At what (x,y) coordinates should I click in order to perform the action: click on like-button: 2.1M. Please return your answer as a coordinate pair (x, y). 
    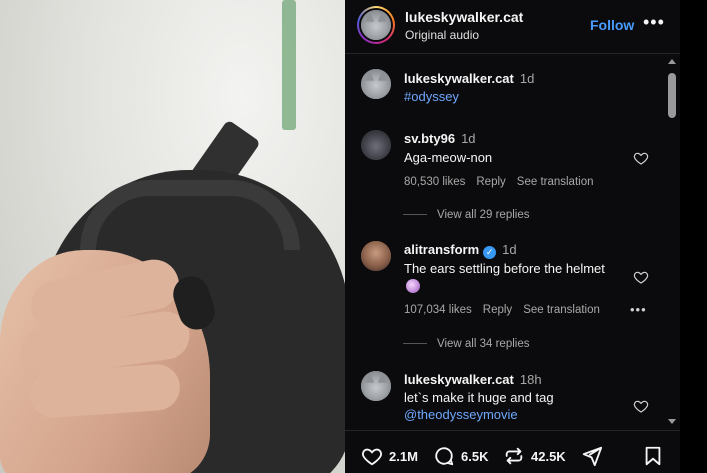
    Looking at the image, I should click on (389, 456).